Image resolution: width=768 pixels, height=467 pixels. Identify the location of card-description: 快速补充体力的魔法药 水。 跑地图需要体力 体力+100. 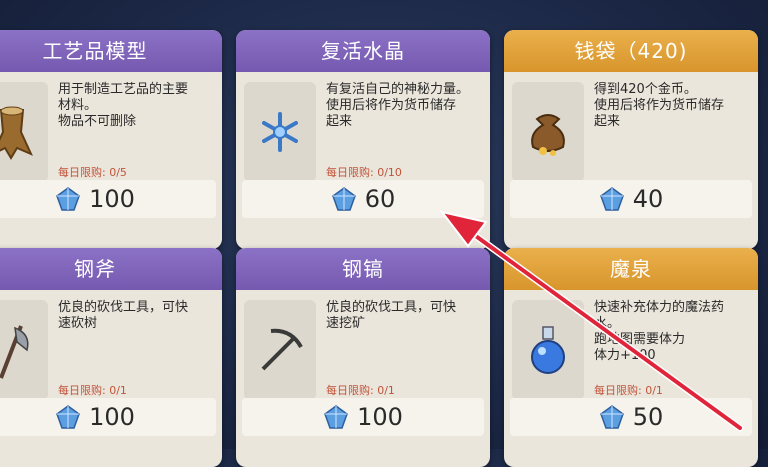
(659, 331).